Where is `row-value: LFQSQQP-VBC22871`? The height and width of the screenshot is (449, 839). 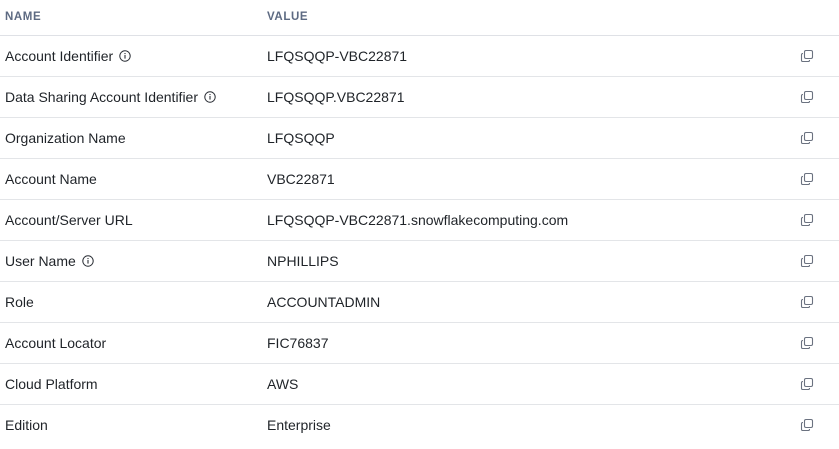 row-value: LFQSQQP-VBC22871 is located at coordinates (337, 56).